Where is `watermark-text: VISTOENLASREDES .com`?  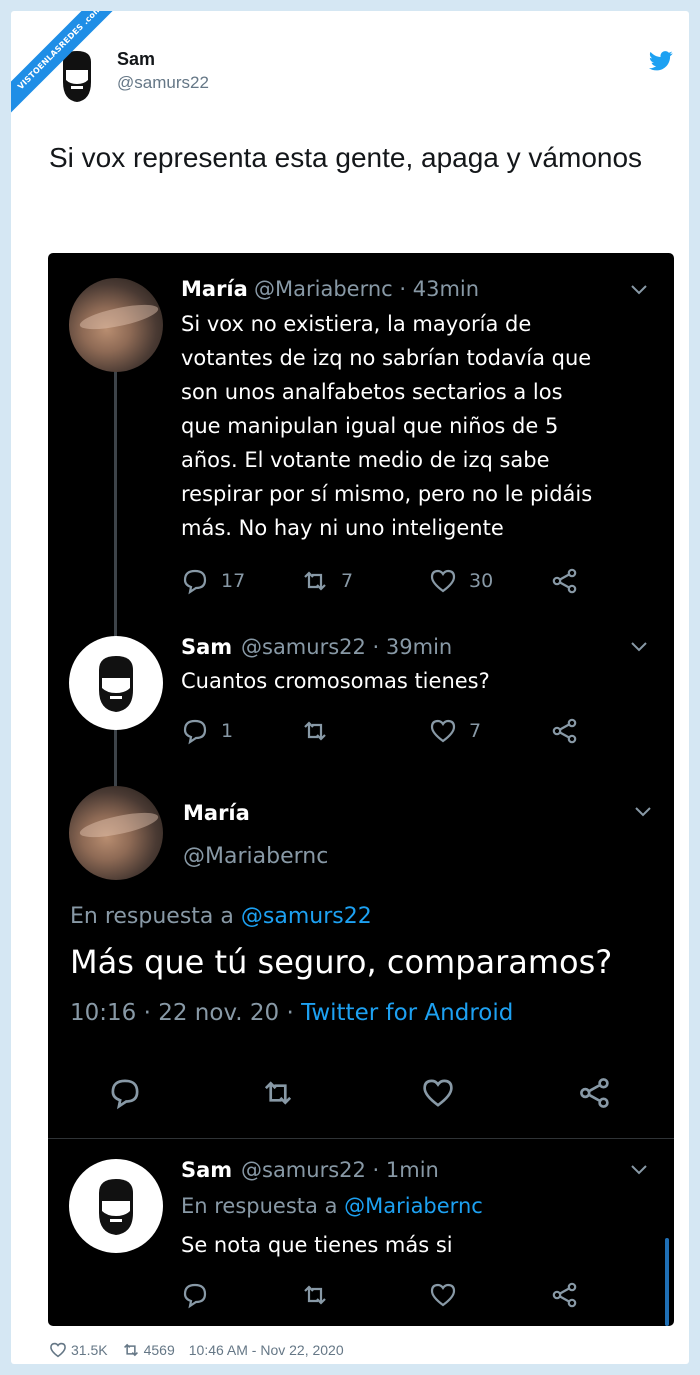 watermark-text: VISTOENLASREDES .com is located at coordinates (66, 63).